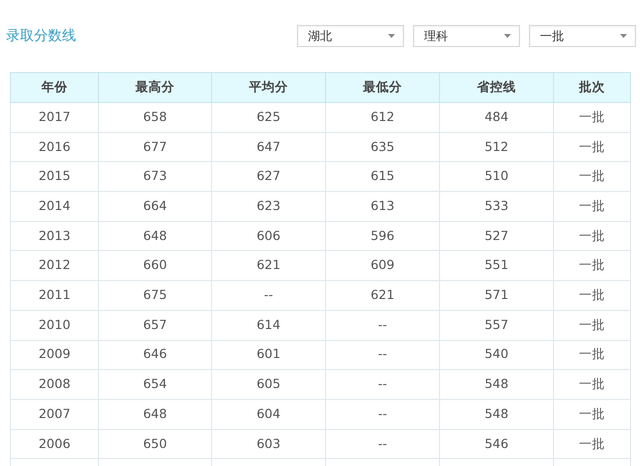 This screenshot has height=466, width=640. I want to click on table-cell: 605, so click(269, 385).